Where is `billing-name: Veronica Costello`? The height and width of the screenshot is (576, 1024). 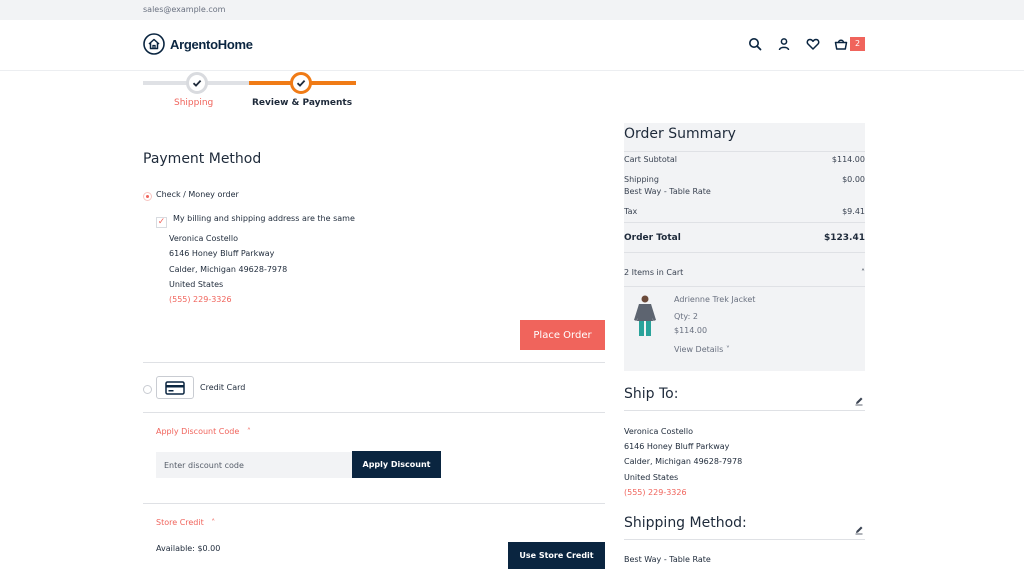 billing-name: Veronica Costello is located at coordinates (203, 238).